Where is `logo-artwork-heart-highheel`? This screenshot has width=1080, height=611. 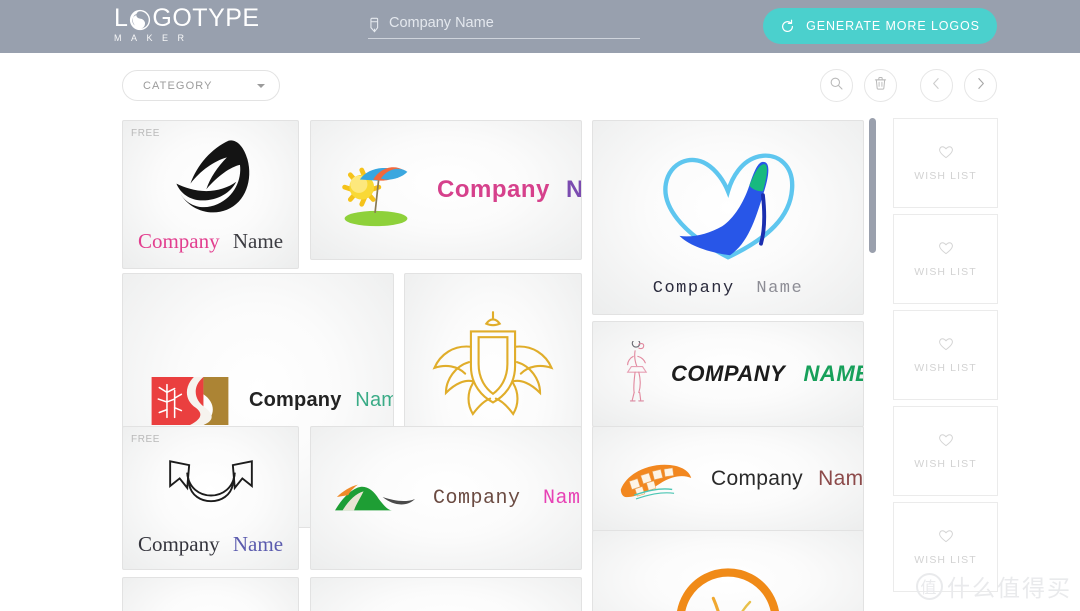
logo-artwork-heart-highheel is located at coordinates (728, 200).